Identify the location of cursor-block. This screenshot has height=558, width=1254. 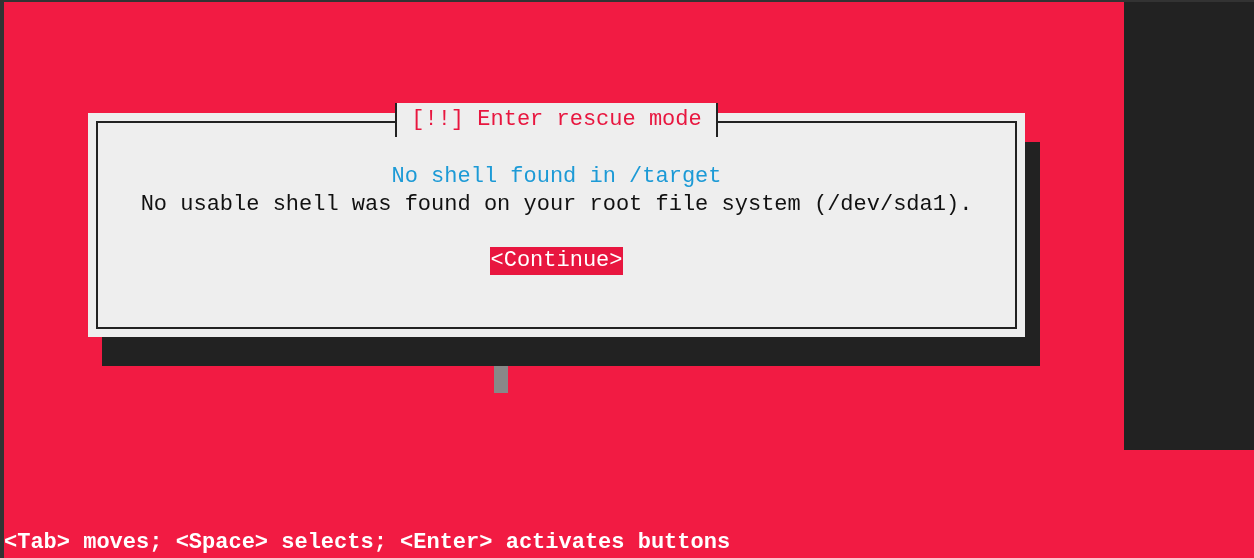
(501, 379).